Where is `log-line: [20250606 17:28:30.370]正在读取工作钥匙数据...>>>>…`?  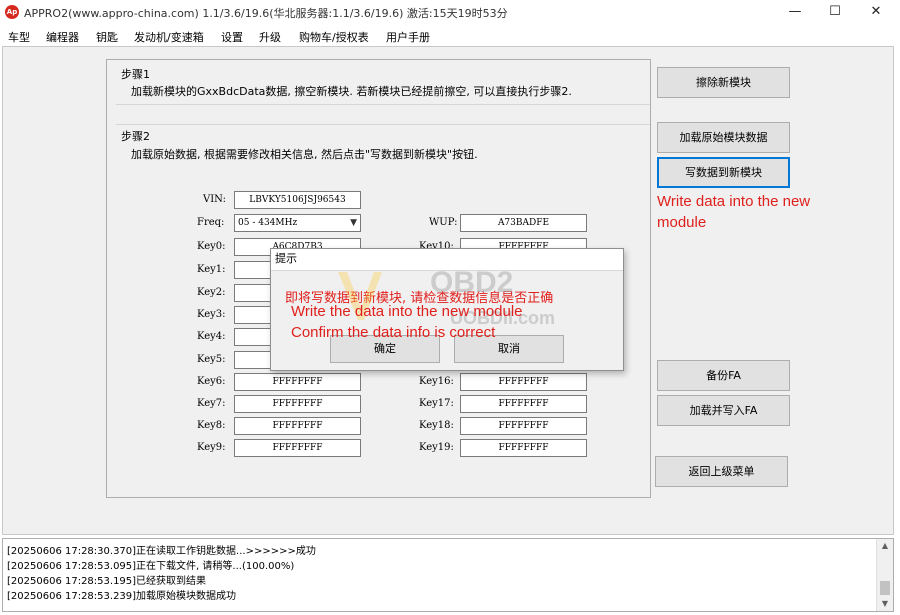
log-line: [20250606 17:28:30.370]正在读取工作钥匙数据...>>>>… is located at coordinates (161, 551).